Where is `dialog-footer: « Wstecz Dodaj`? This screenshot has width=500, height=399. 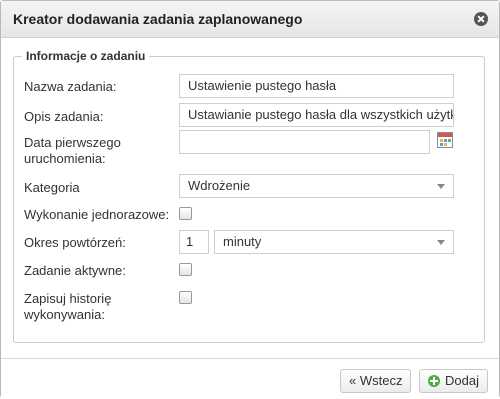 dialog-footer: « Wstecz Dodaj is located at coordinates (250, 378).